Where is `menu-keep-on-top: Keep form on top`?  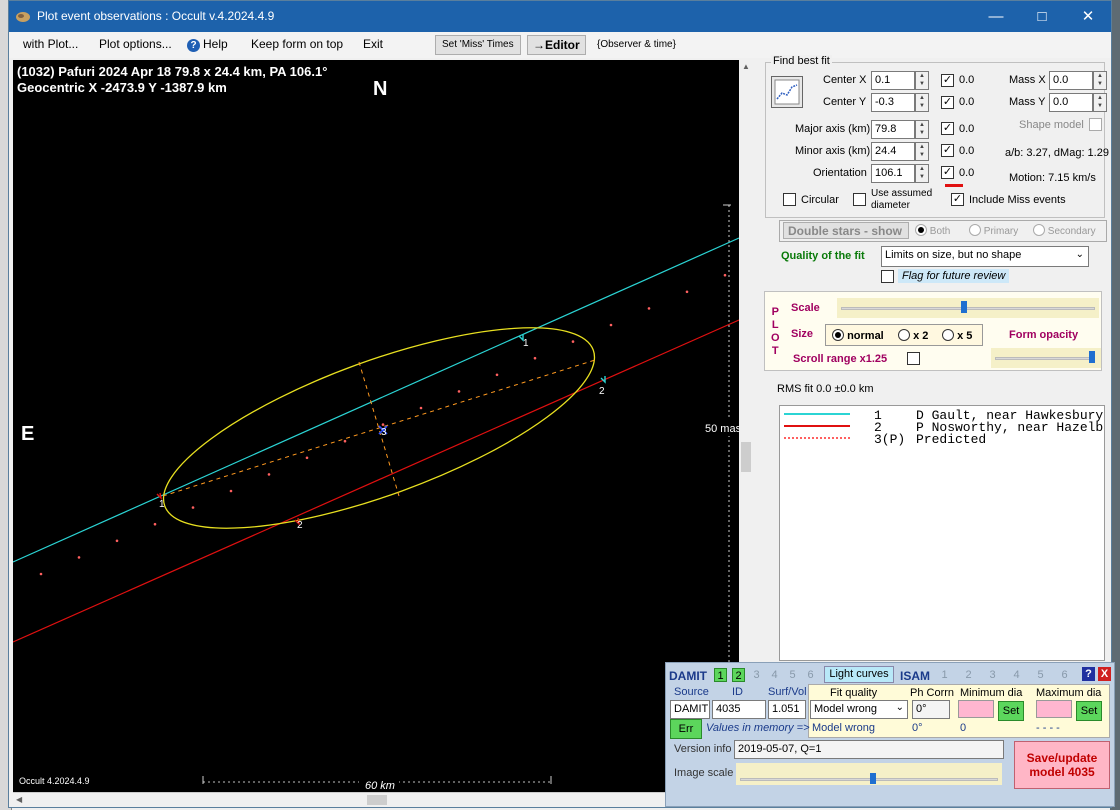
menu-keep-on-top: Keep form on top is located at coordinates (297, 44).